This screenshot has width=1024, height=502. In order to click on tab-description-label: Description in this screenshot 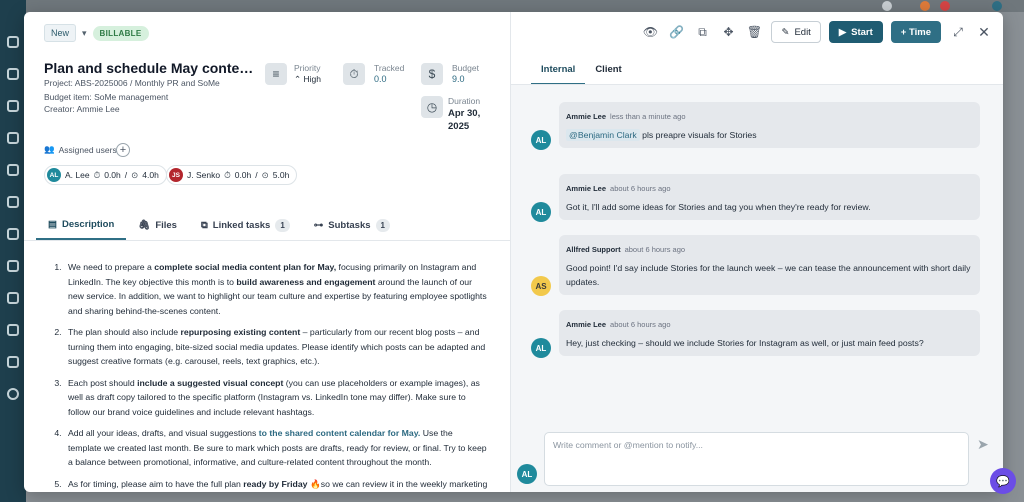, I will do `click(88, 224)`.